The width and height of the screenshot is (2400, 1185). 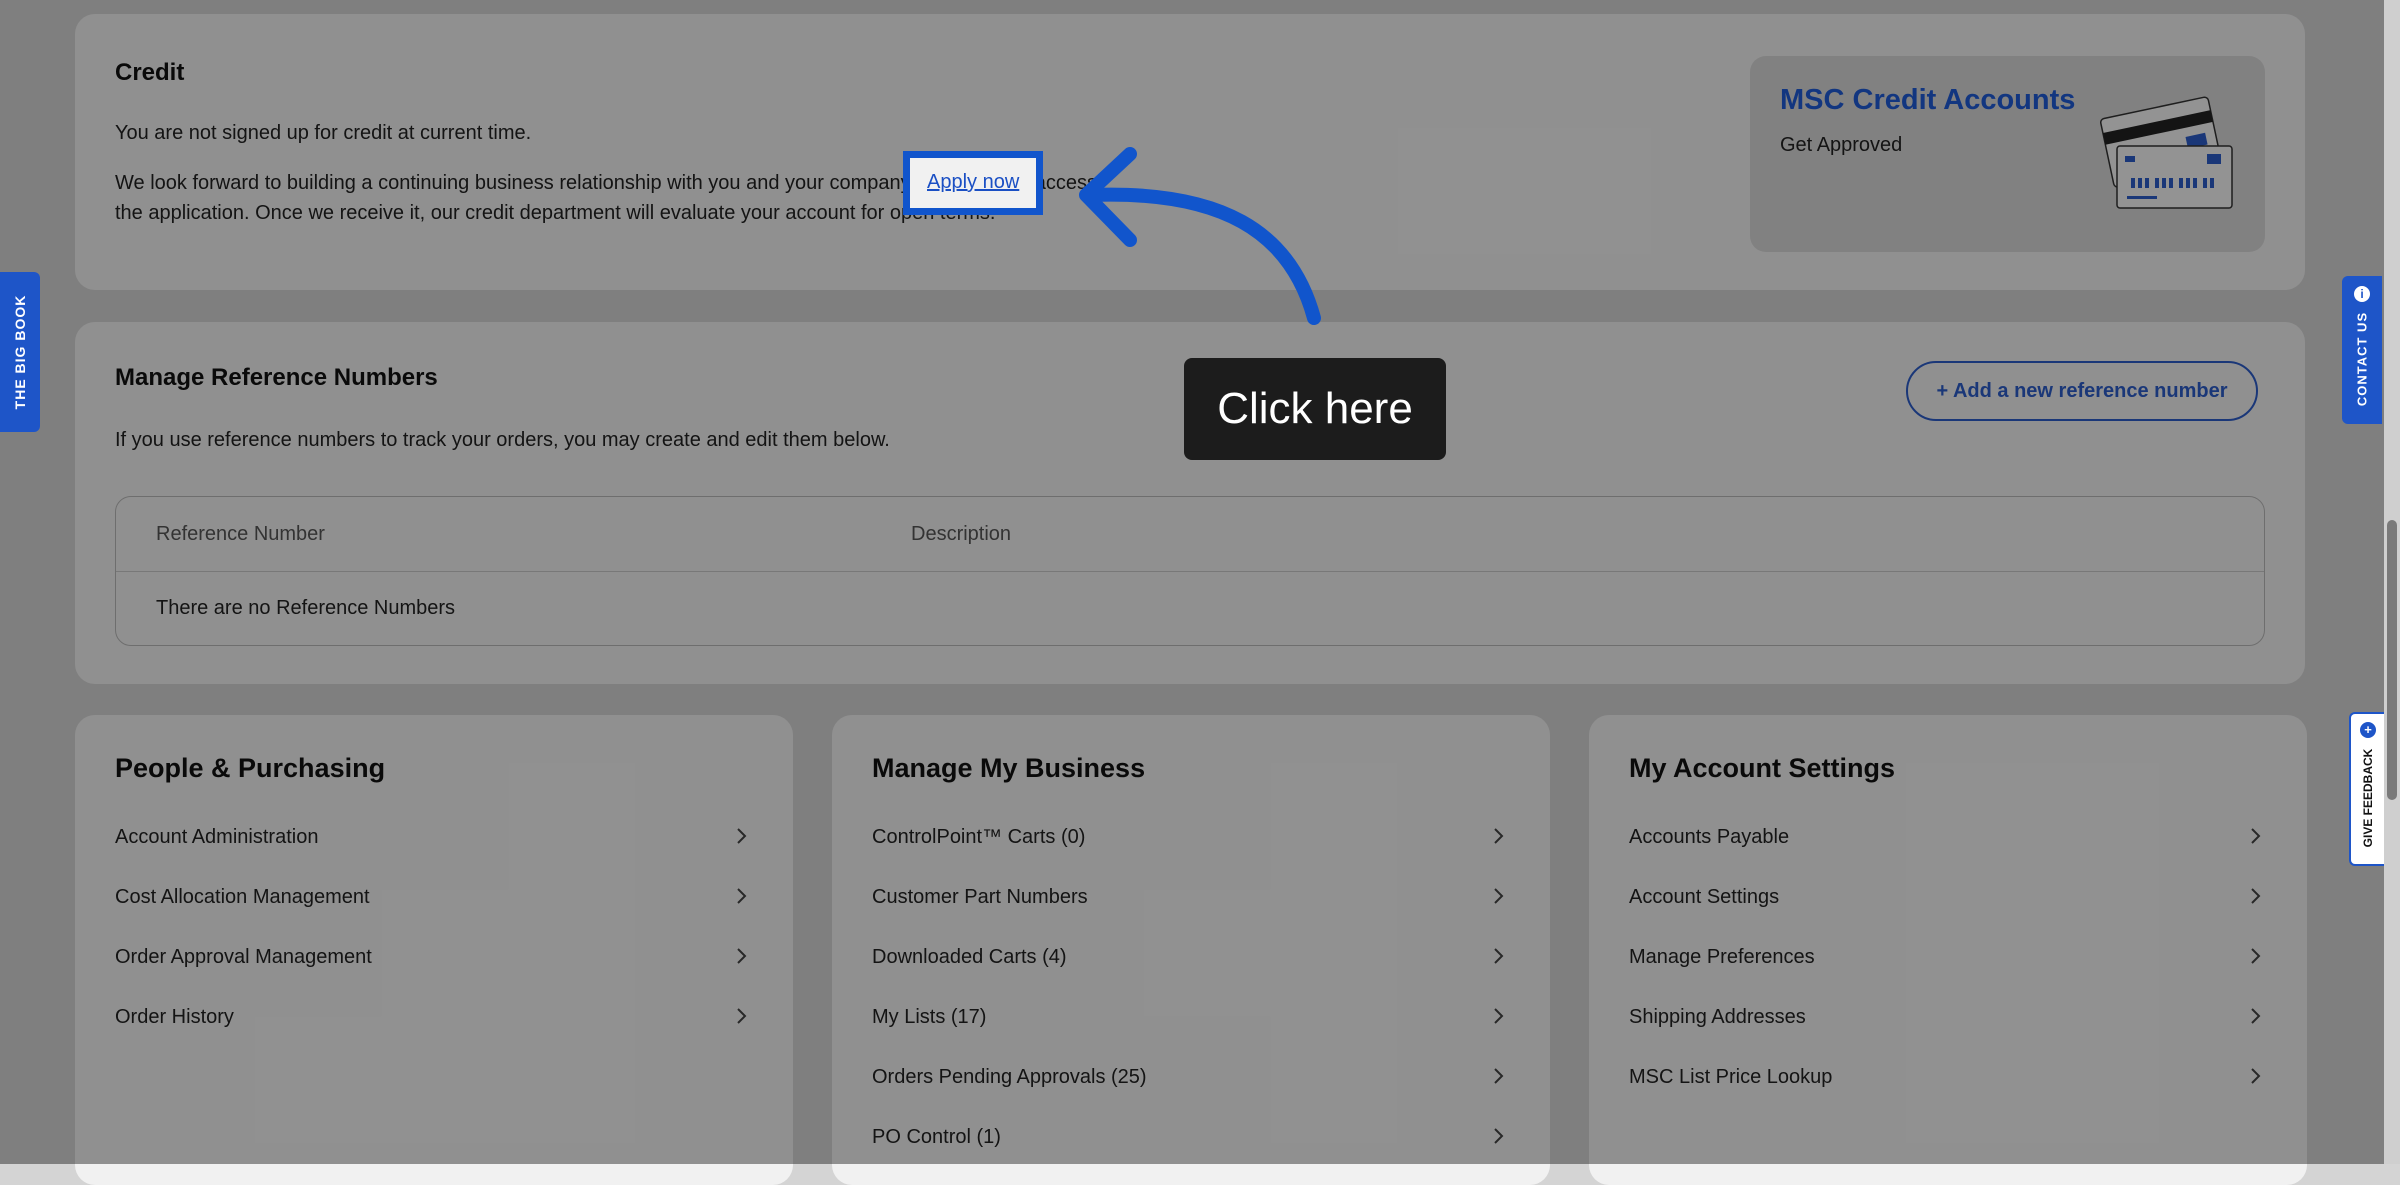 What do you see at coordinates (2082, 391) in the screenshot?
I see `add-reference-number-button: + Add a new reference number` at bounding box center [2082, 391].